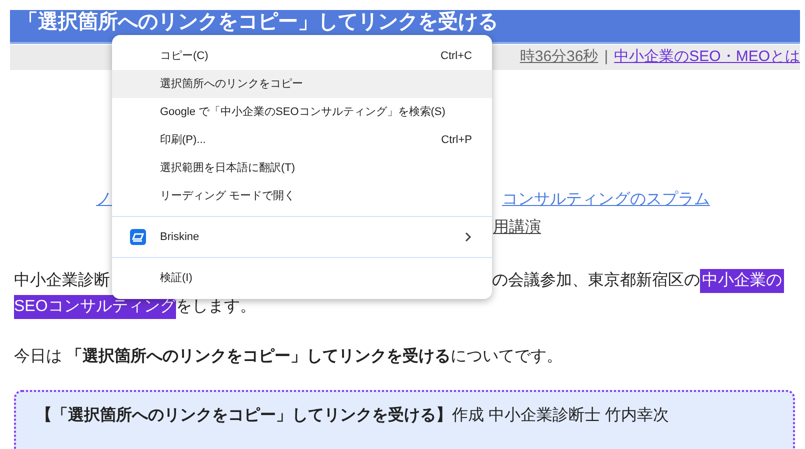 Image resolution: width=805 pixels, height=449 pixels. What do you see at coordinates (288, 356) in the screenshot?
I see `intro-sentence: 今日は 「選択箇所へのリンクをコピー」してリンクを受けるについてです。` at bounding box center [288, 356].